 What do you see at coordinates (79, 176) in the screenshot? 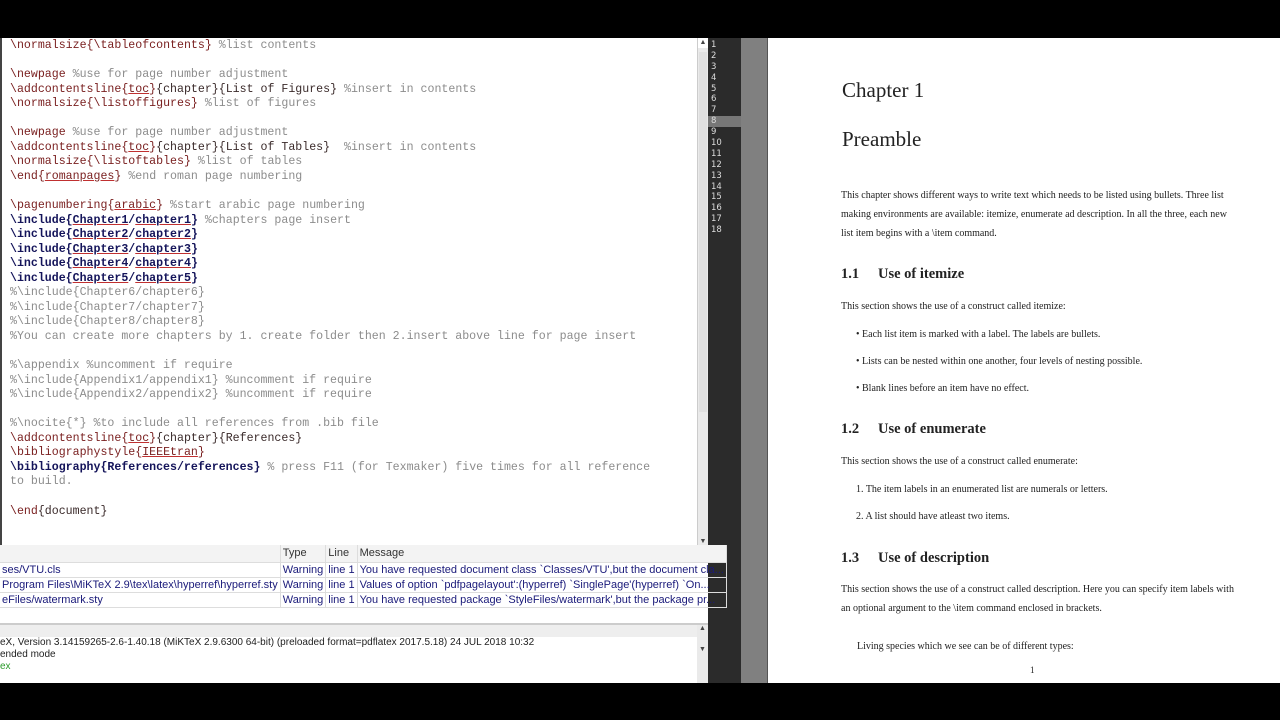
I see `code-token: romanpages` at bounding box center [79, 176].